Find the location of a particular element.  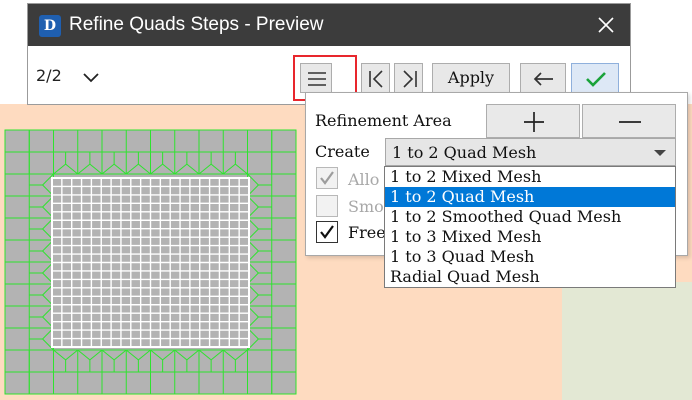

free-checkbox is located at coordinates (327, 232).